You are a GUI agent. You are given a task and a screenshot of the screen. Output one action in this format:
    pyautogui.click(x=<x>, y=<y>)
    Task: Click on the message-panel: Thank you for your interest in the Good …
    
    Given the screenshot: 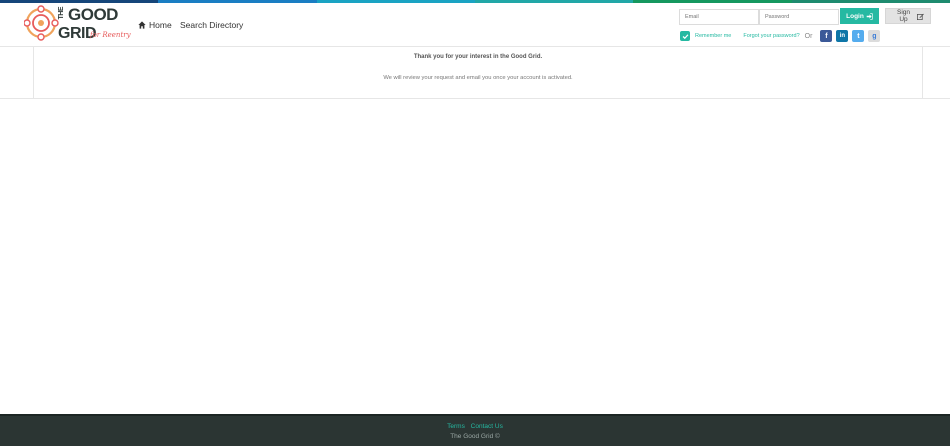 What is the action you would take?
    pyautogui.click(x=478, y=72)
    